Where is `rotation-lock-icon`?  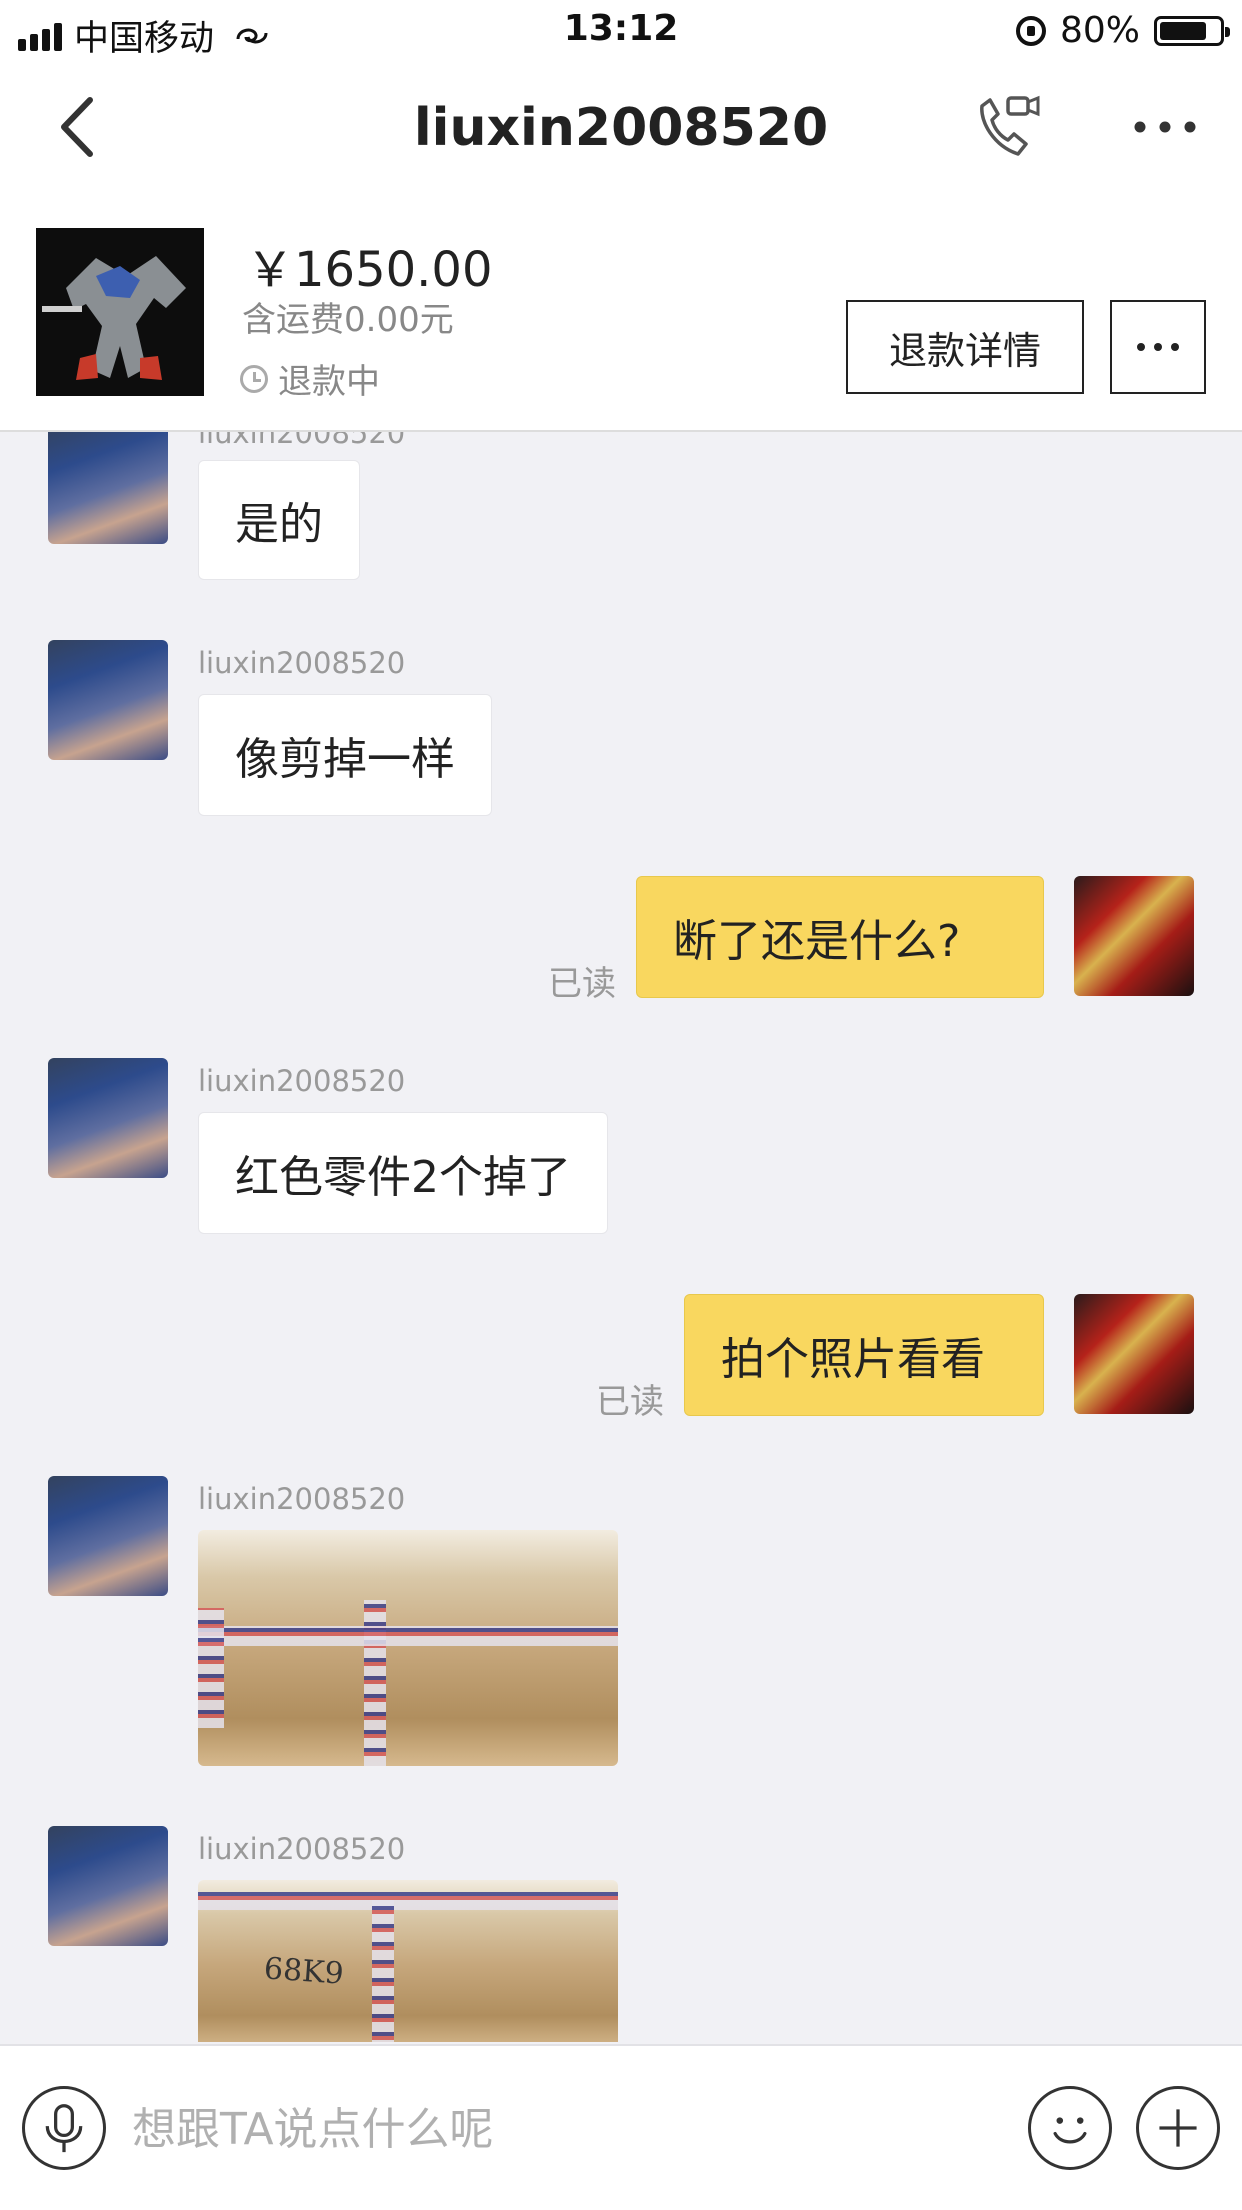 rotation-lock-icon is located at coordinates (1030, 30).